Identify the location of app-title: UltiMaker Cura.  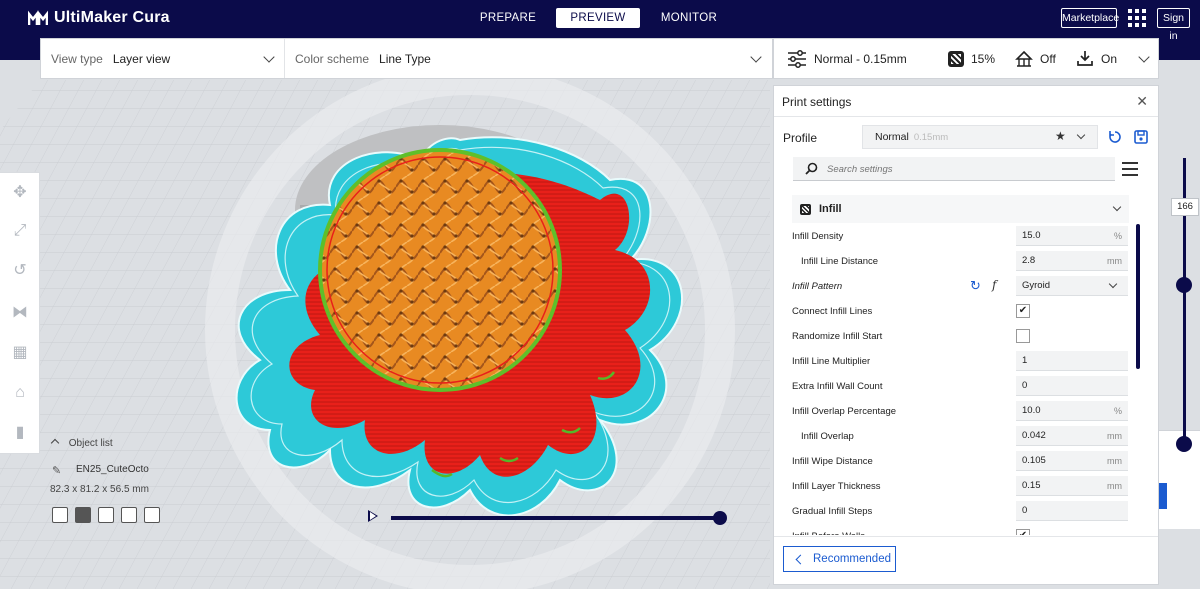
(112, 17).